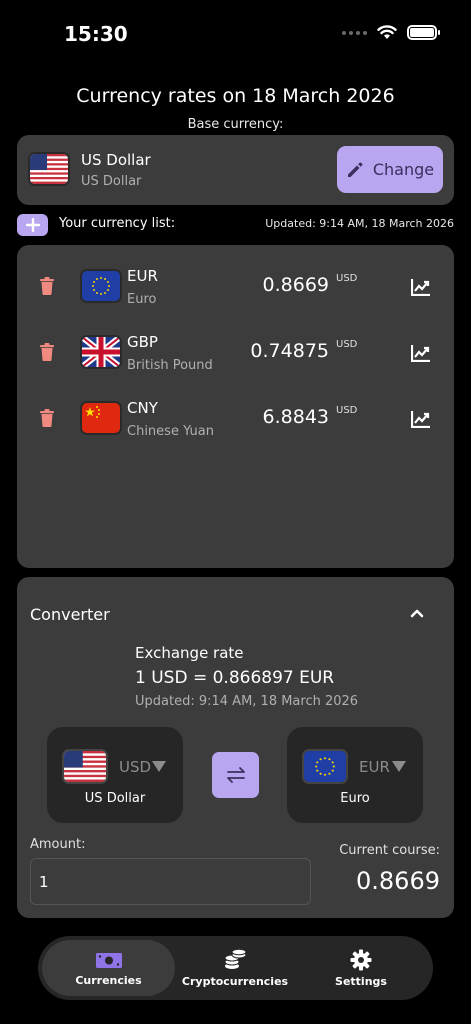  Describe the element at coordinates (170, 881) in the screenshot. I see `amount-input` at that location.